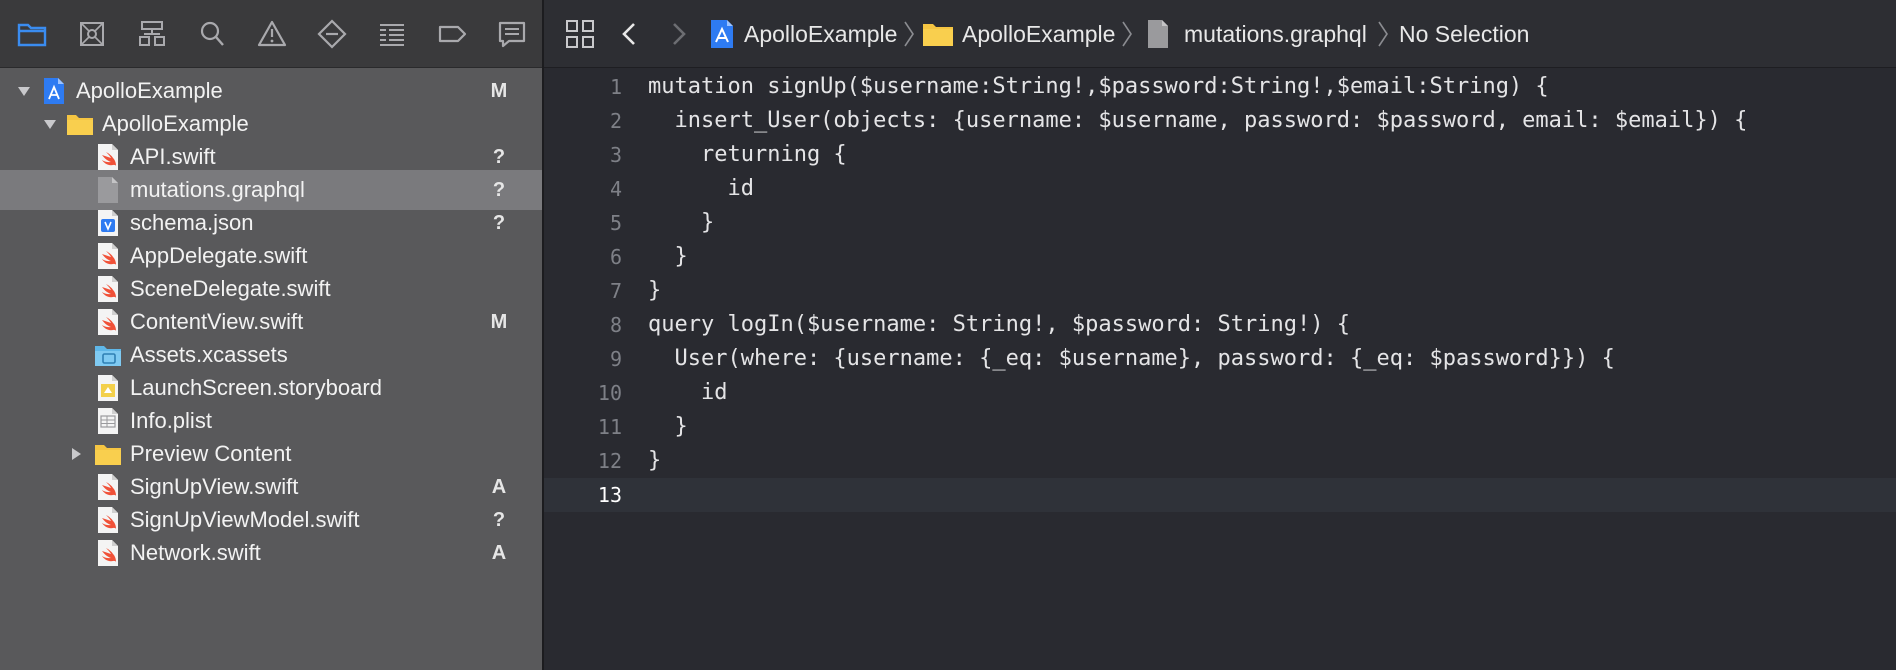  I want to click on code-line: 12}, so click(1220, 461).